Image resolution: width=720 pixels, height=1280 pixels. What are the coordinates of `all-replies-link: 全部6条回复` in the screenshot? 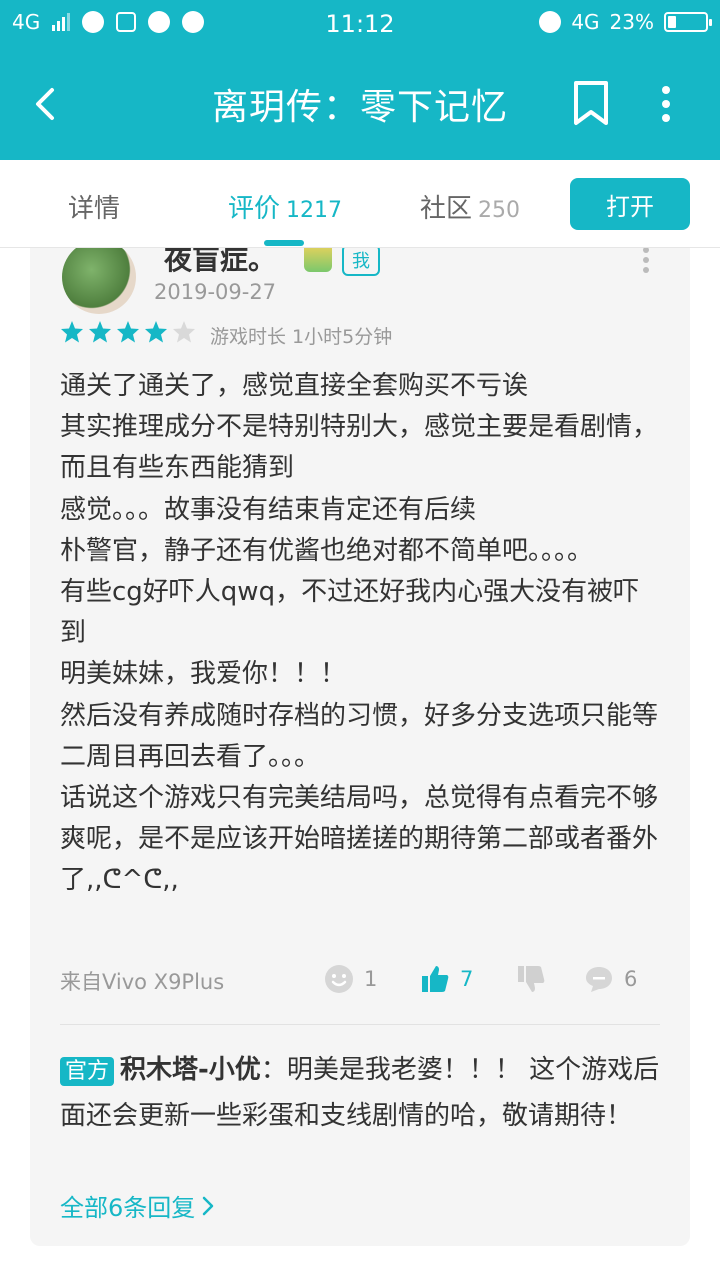 It's located at (137, 1205).